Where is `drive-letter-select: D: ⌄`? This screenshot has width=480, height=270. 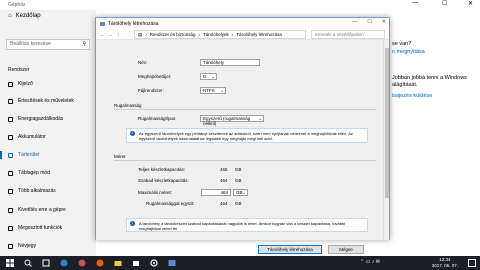
drive-letter-select: D: ⌄ is located at coordinates (208, 76).